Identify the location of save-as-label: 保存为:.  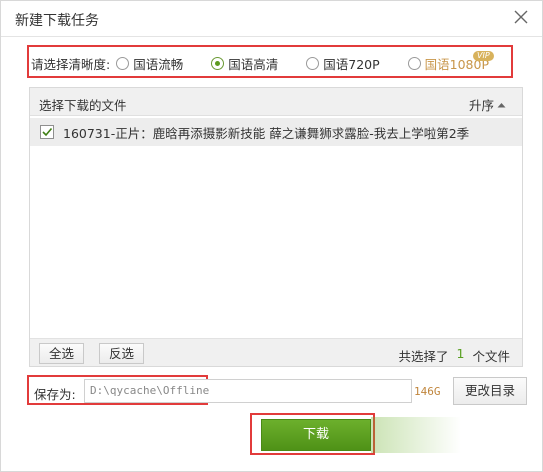
(55, 394).